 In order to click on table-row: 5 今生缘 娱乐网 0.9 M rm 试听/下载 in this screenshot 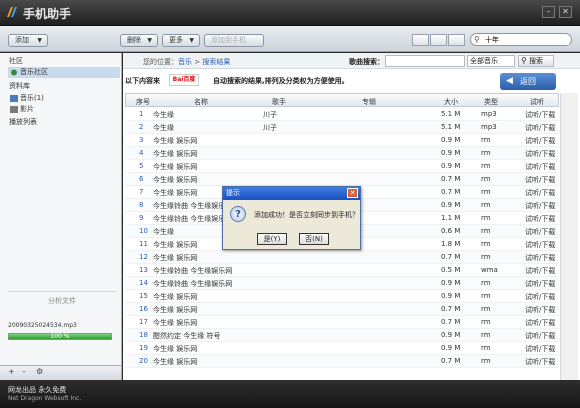, I will do `click(342, 166)`.